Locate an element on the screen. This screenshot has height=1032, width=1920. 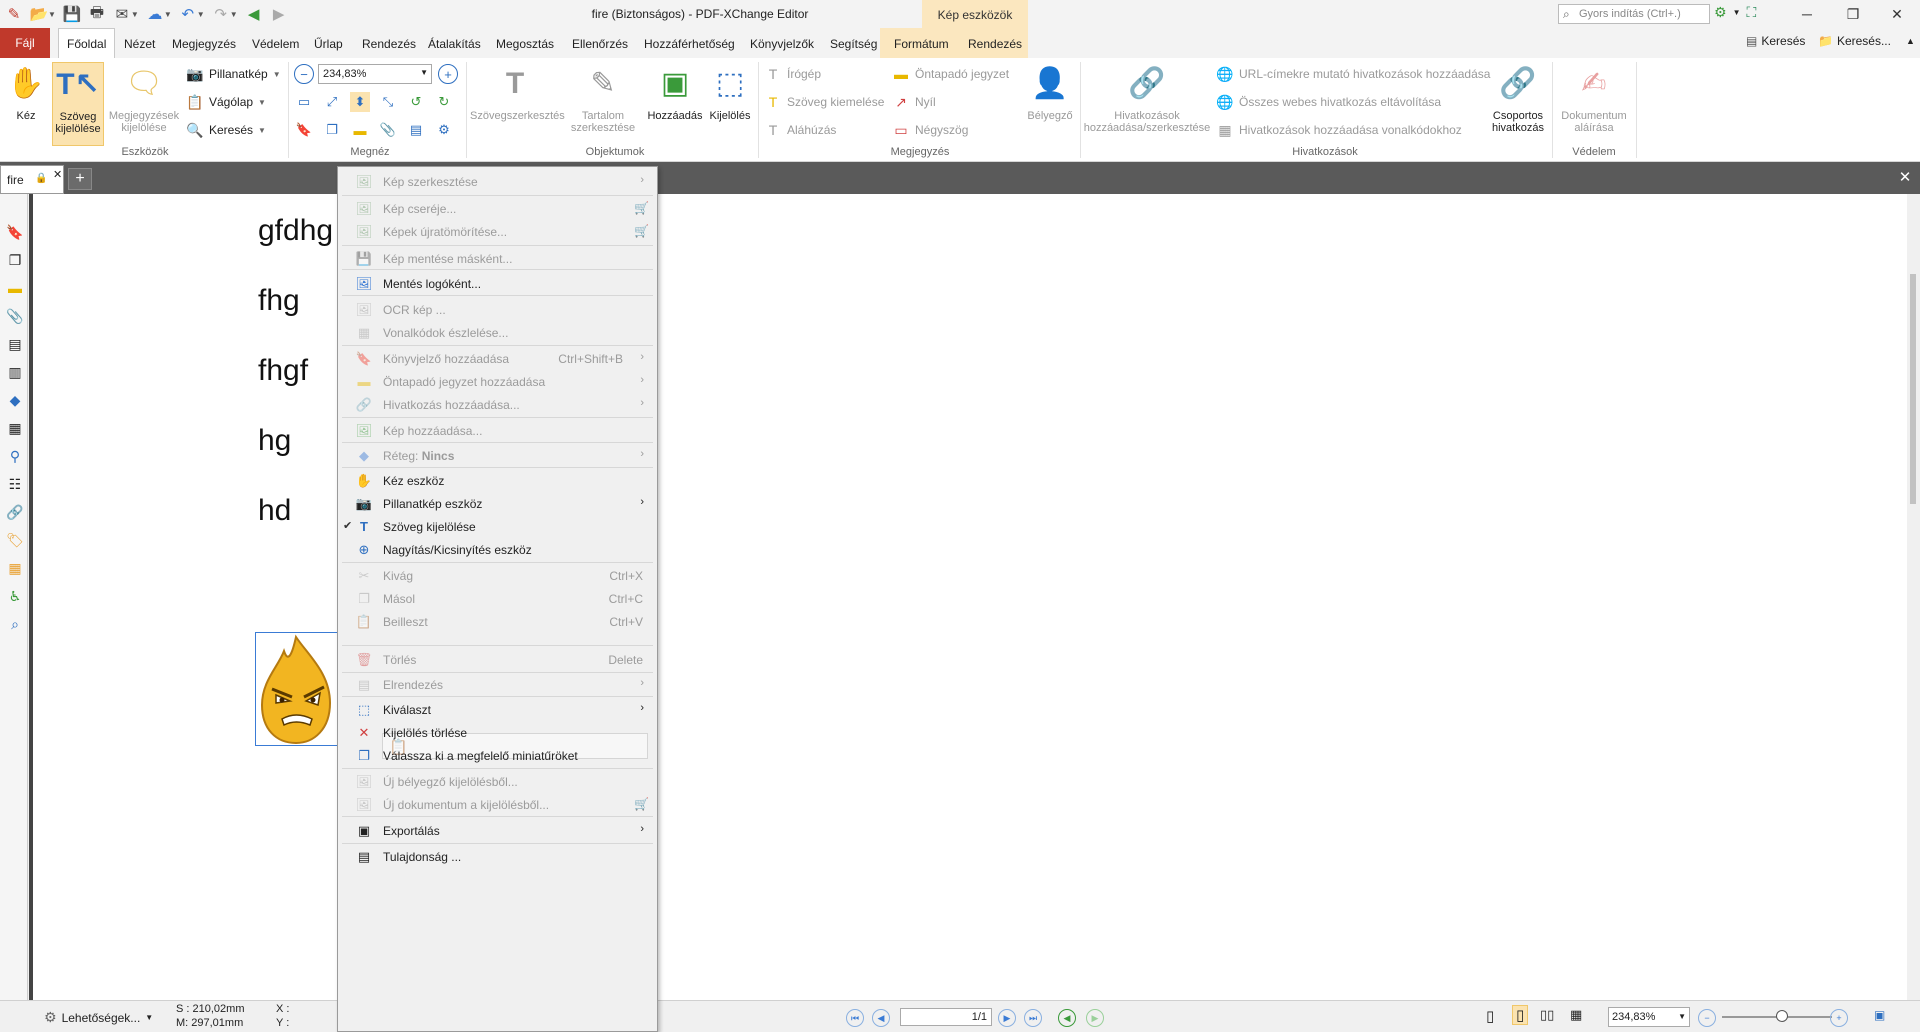
bookmark-icon: 🔖 is located at coordinates (304, 130).